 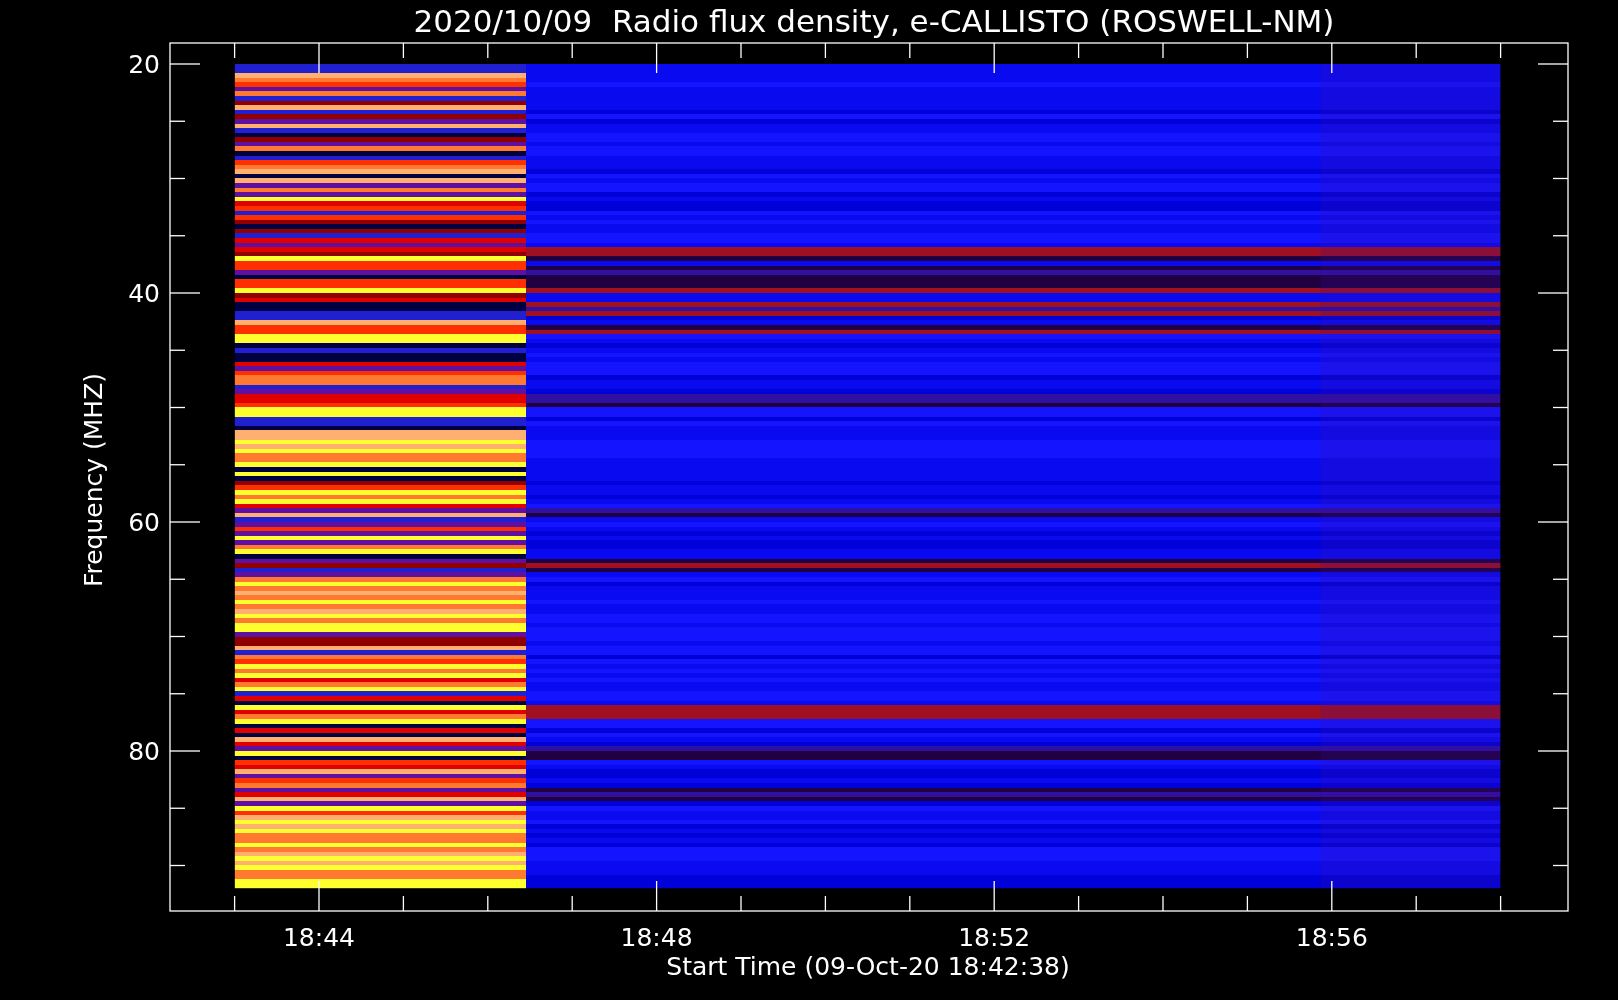 What do you see at coordinates (874, 21) in the screenshot?
I see `chart-title: 2020/10/09 Radio flux density, e-CALLISTO (ROSWELL-NM)` at bounding box center [874, 21].